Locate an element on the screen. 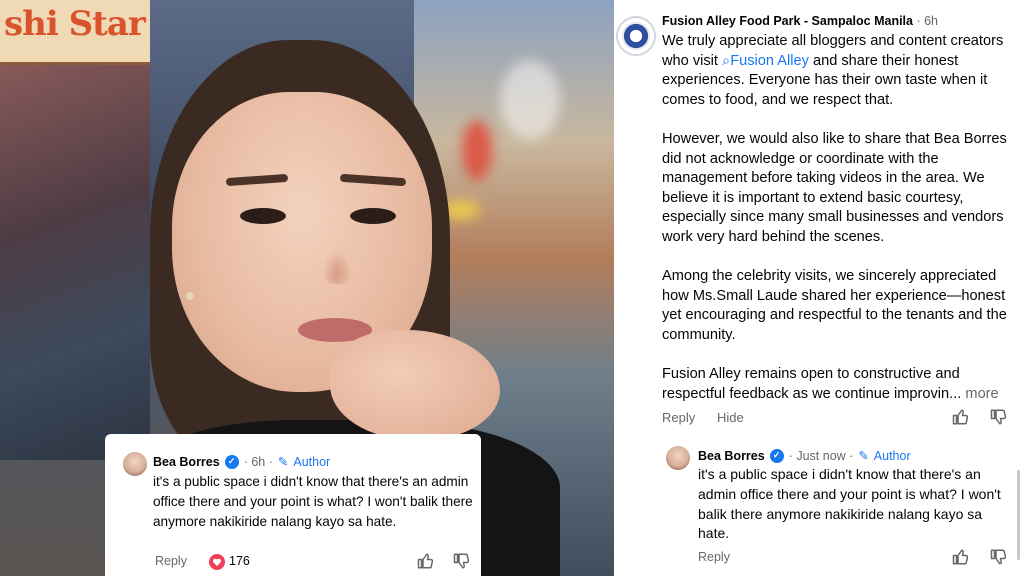  market-stall-background is located at coordinates (75, 260).